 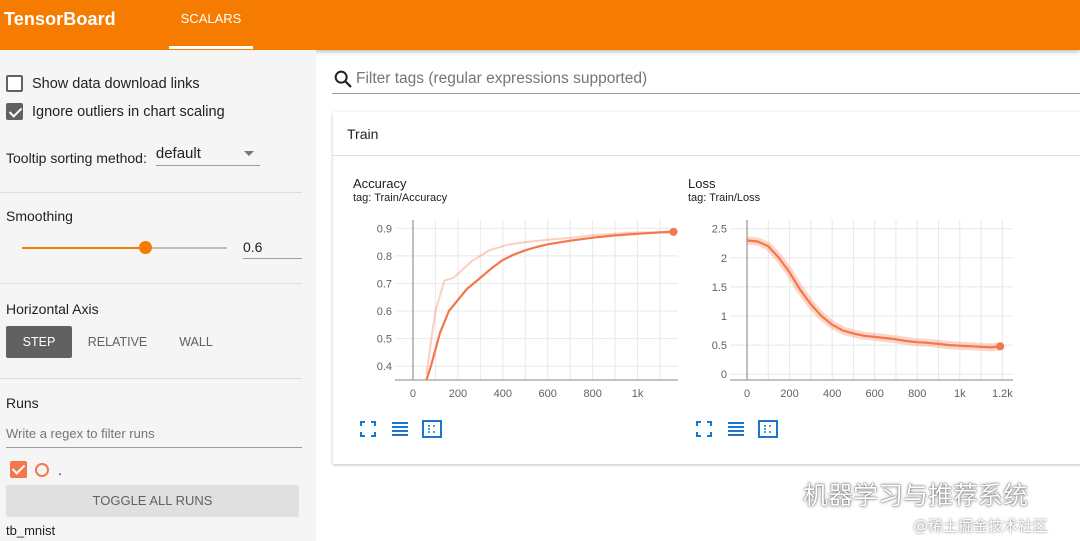 I want to click on accuracy-chart-title: Accuracy, so click(x=380, y=183).